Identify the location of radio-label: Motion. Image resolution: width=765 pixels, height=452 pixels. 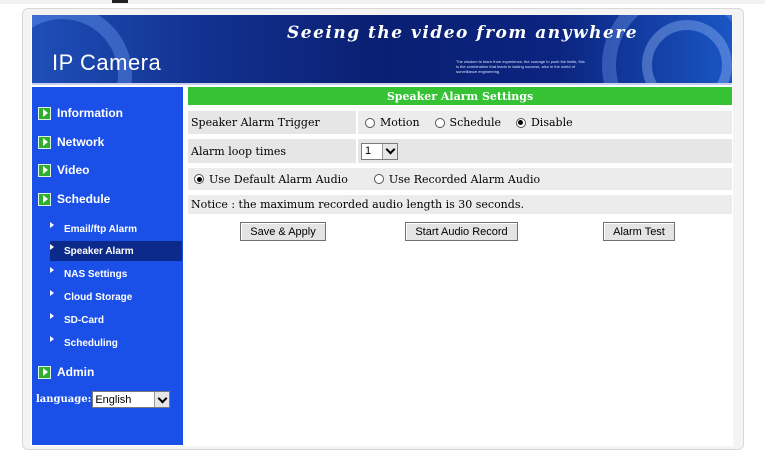
(400, 122).